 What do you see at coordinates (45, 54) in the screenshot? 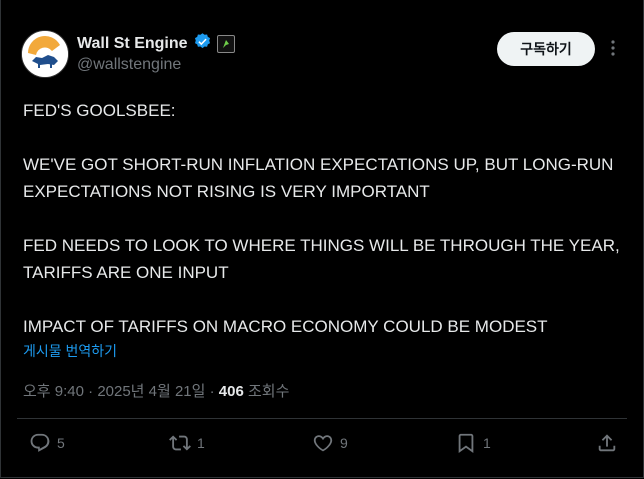
I see `avatar` at bounding box center [45, 54].